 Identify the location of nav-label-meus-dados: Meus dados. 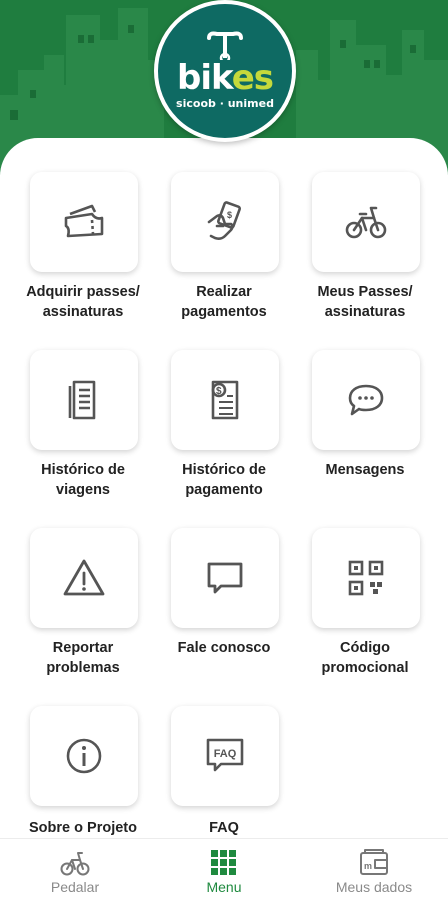
(374, 887).